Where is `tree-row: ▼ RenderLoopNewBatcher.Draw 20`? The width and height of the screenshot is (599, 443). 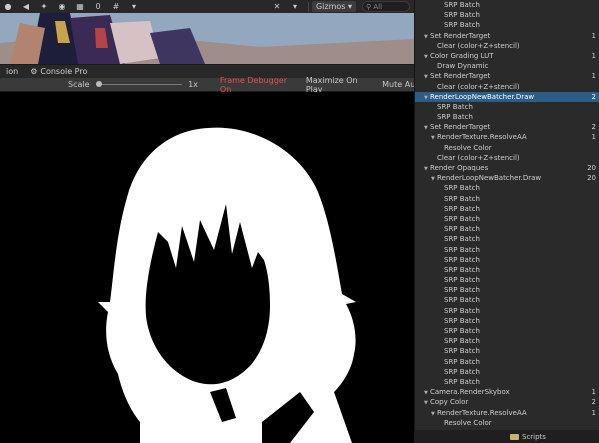 tree-row: ▼ RenderLoopNewBatcher.Draw 20 is located at coordinates (507, 178).